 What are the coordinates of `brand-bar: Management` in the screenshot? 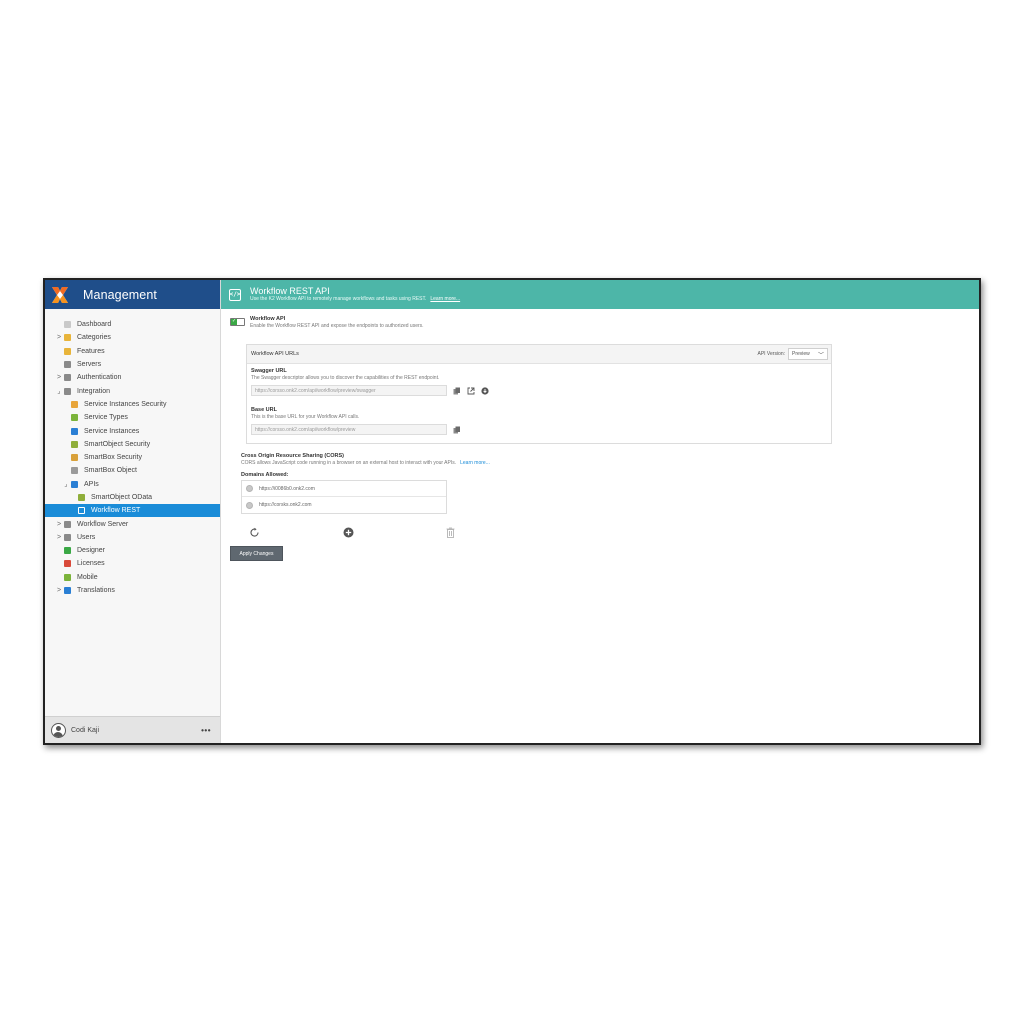 It's located at (132, 294).